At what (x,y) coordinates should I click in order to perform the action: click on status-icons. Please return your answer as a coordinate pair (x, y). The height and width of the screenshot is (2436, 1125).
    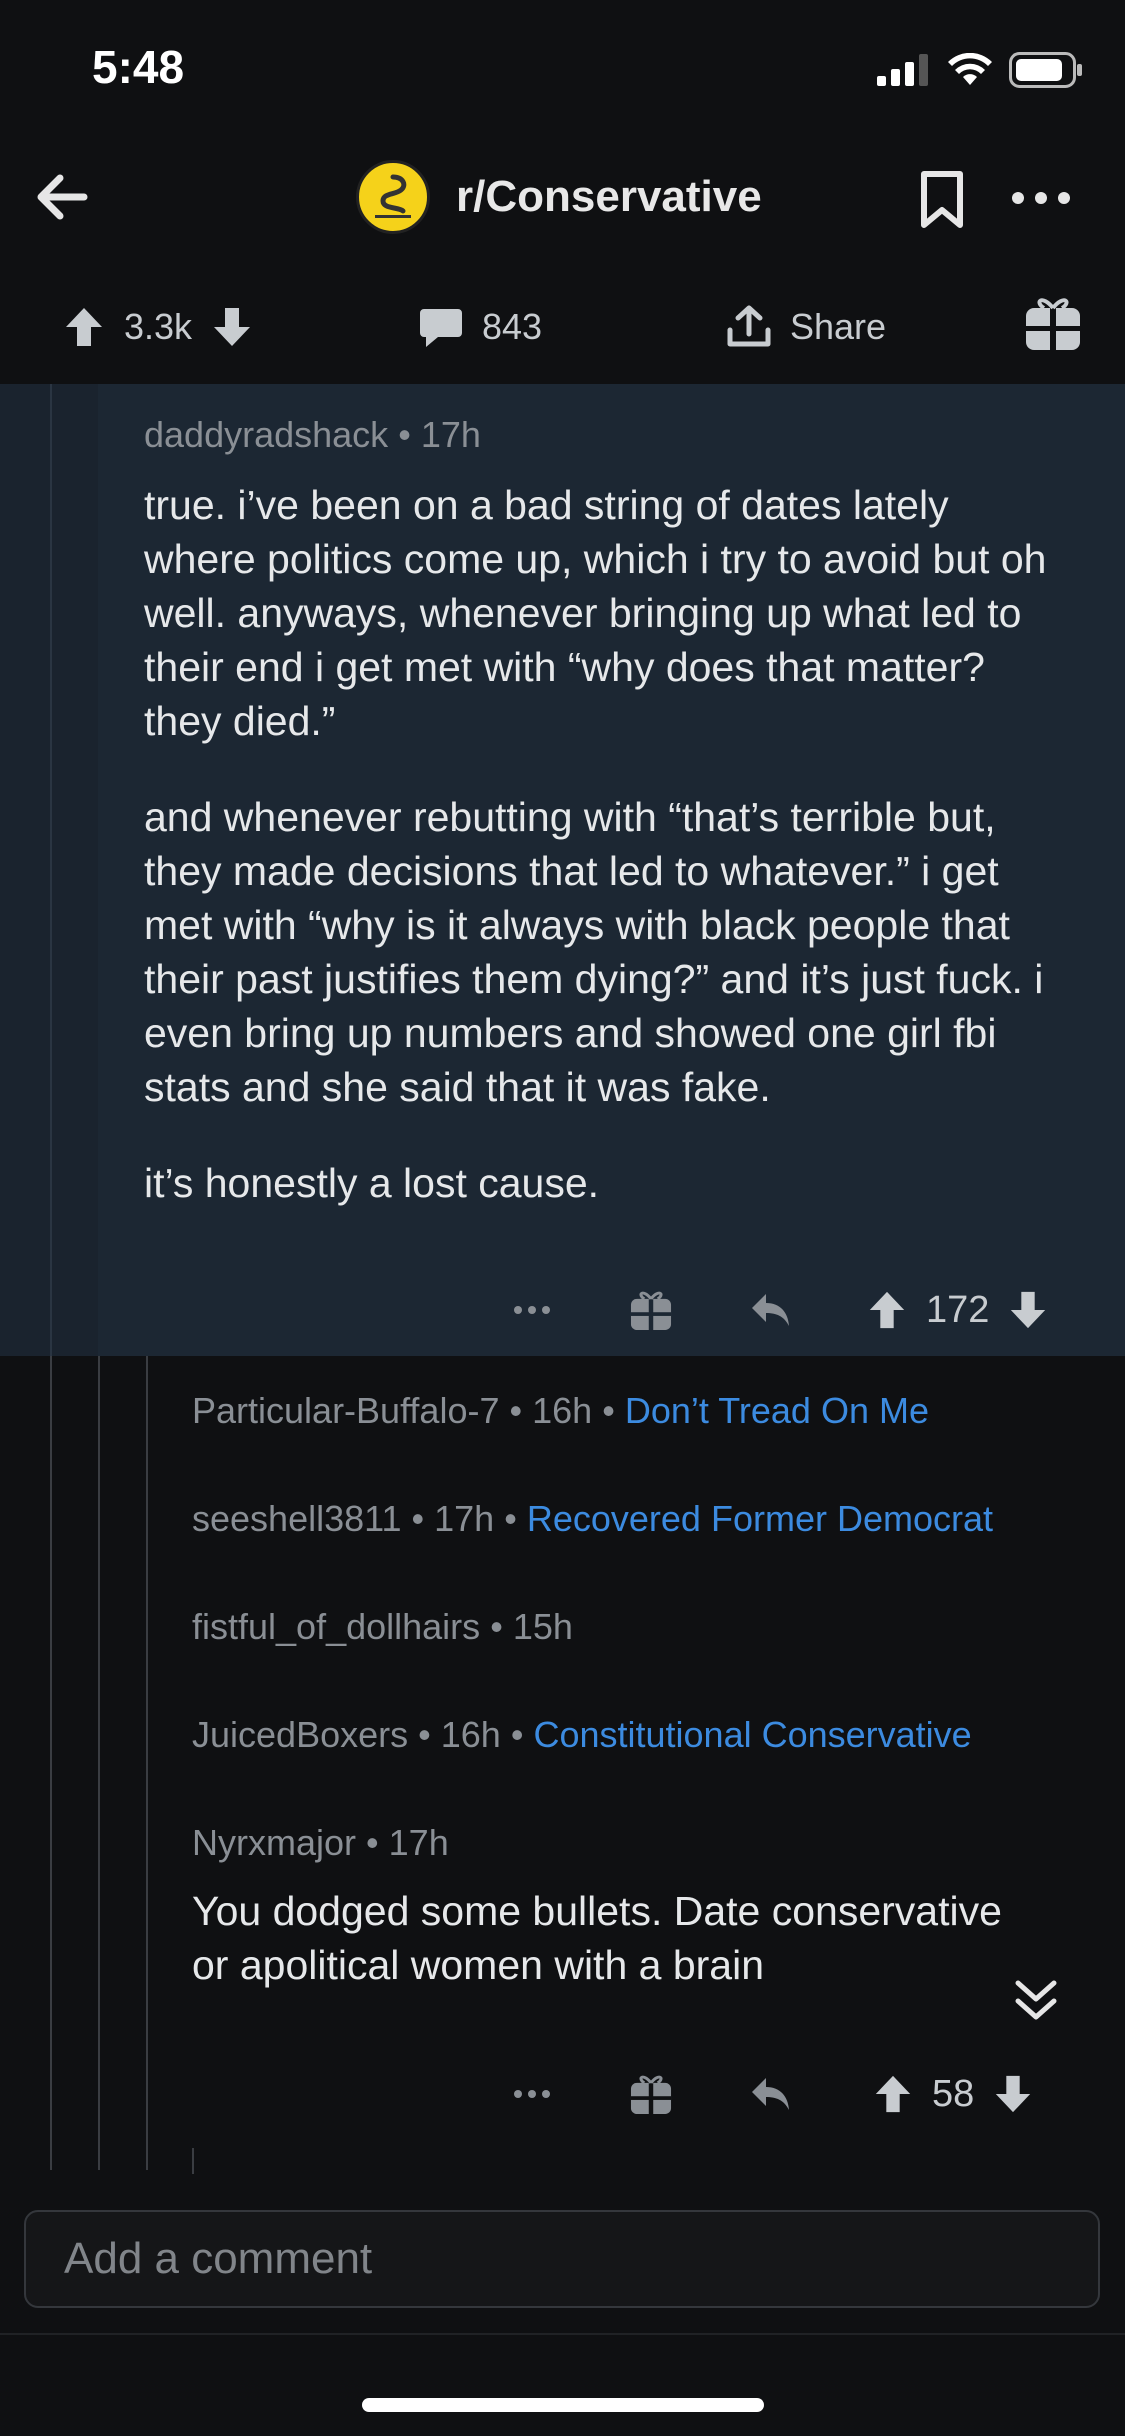
    Looking at the image, I should click on (980, 70).